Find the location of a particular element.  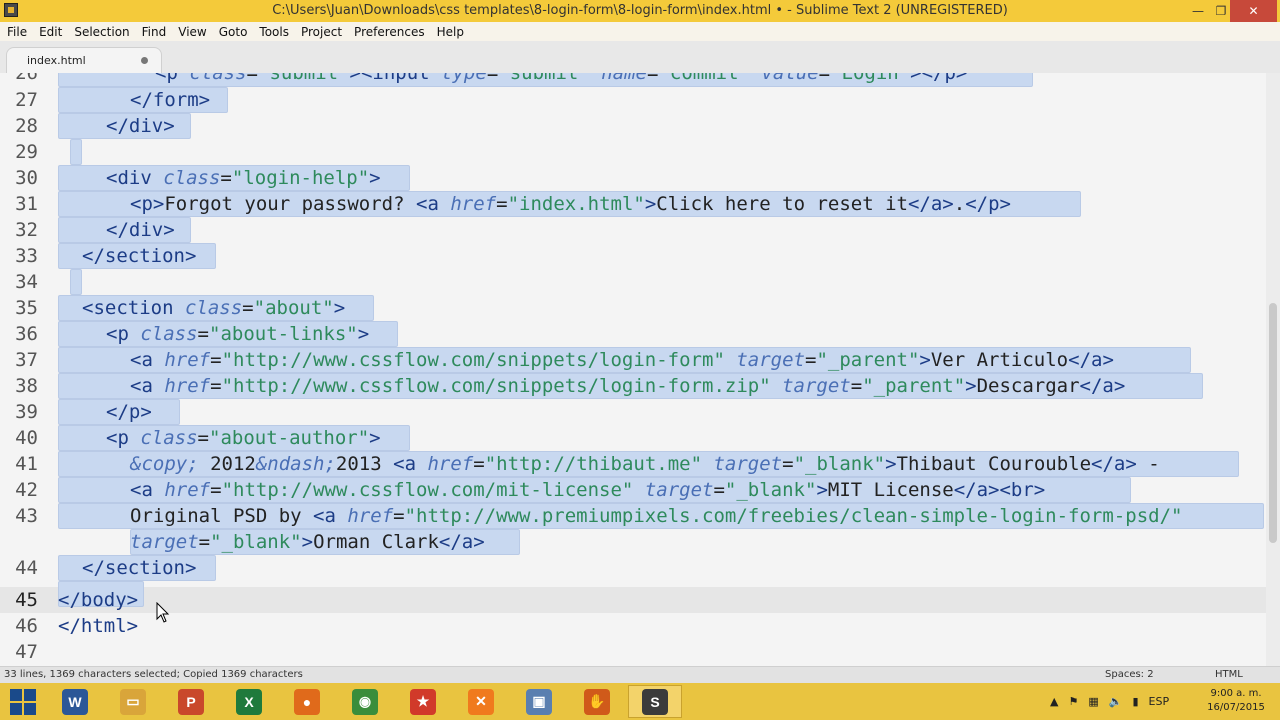

current-line-highlight is located at coordinates (633, 600).